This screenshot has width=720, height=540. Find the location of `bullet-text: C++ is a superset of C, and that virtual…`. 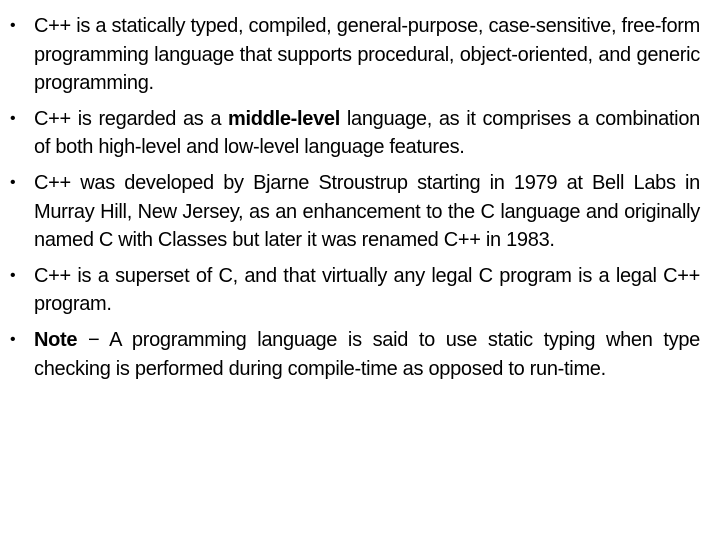

bullet-text: C++ is a superset of C, and that virtual… is located at coordinates (367, 290).